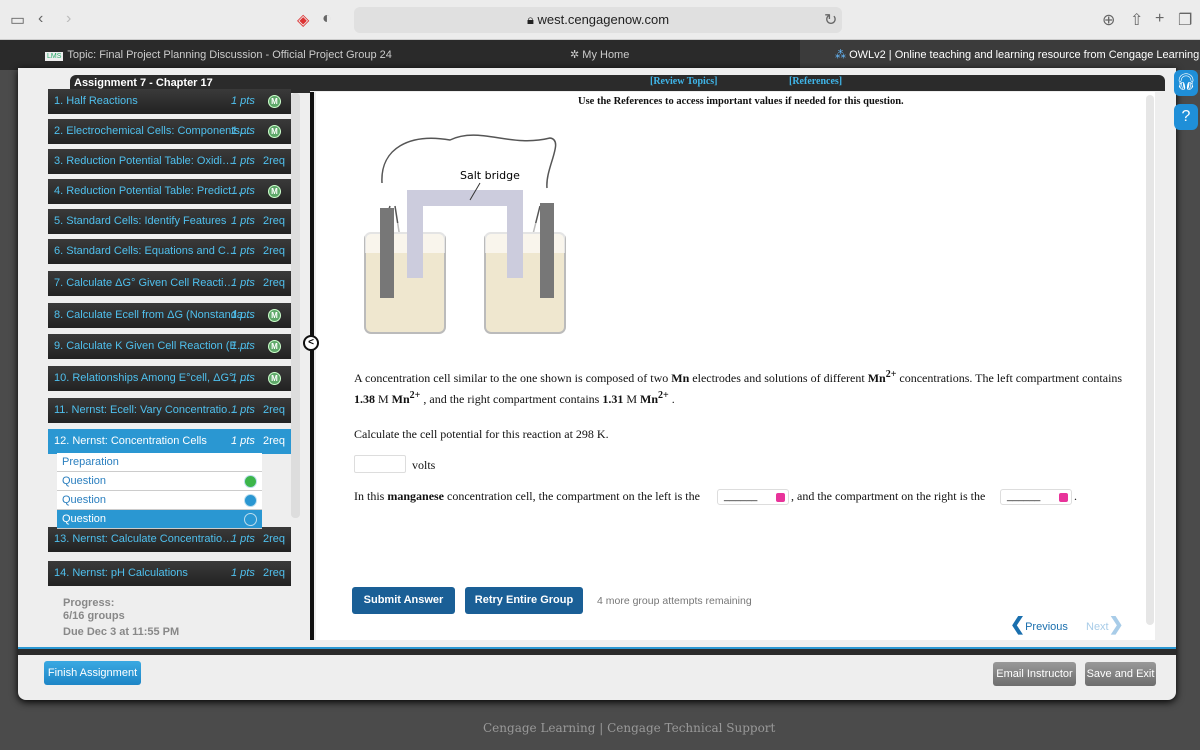  I want to click on question-label: 1. Half Reactions, so click(96, 101).